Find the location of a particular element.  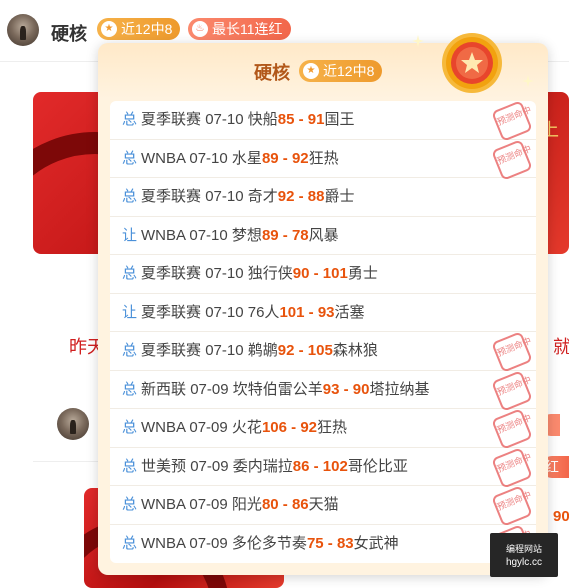

away-score: 101 is located at coordinates (335, 273).